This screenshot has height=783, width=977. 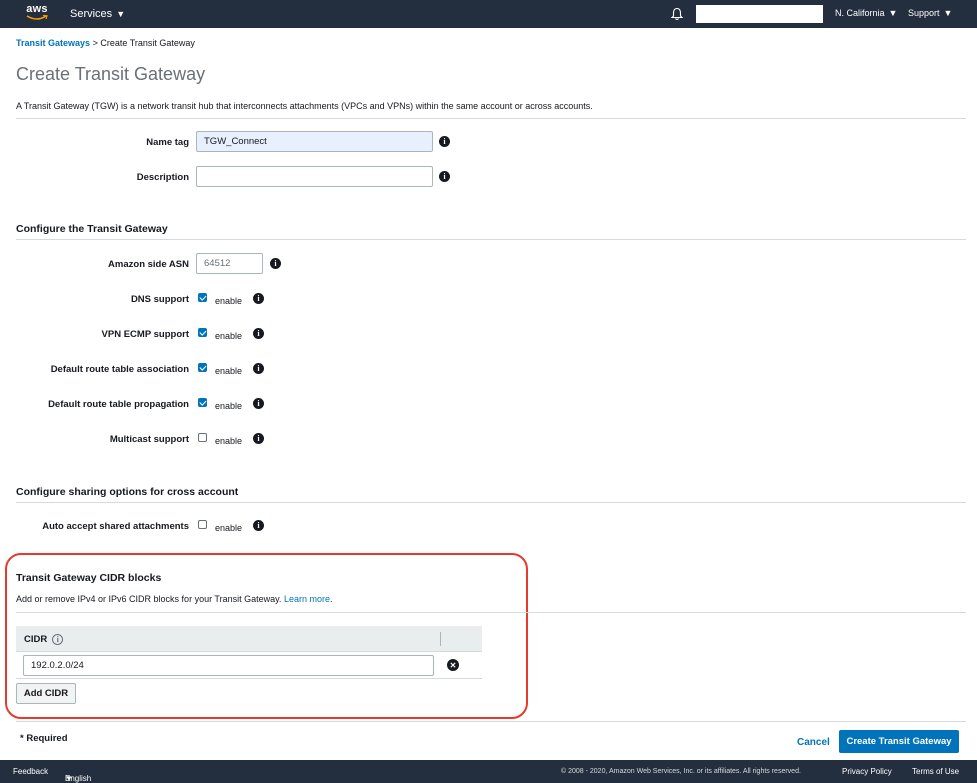 I want to click on cidr-input: 192.0.2.0/24, so click(x=228, y=665).